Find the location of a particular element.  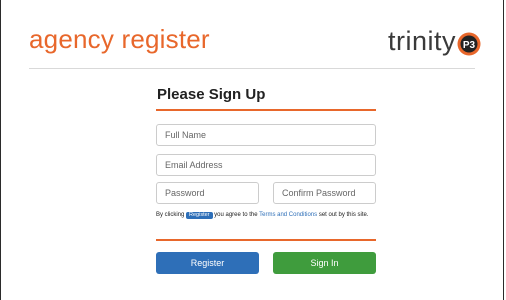

form-title: Please Sign Up is located at coordinates (211, 94).